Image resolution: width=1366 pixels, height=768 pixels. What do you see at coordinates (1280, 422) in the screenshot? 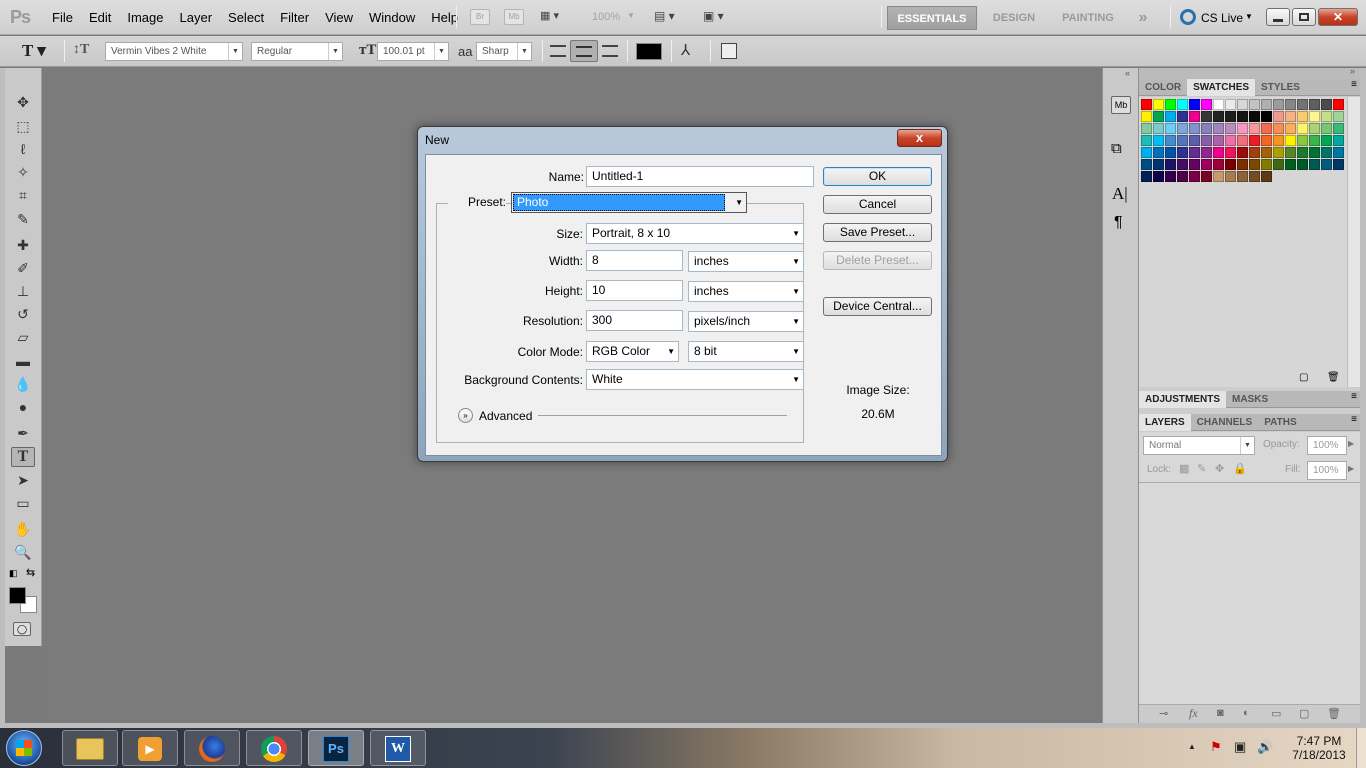
I see `tab-paths: PATHS` at bounding box center [1280, 422].